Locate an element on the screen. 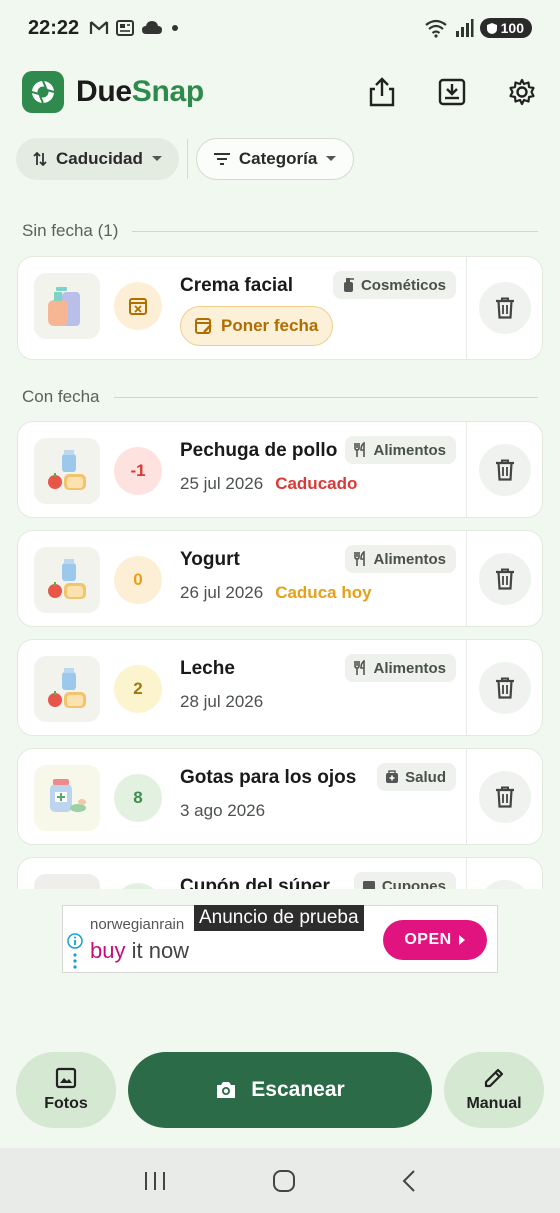 The height and width of the screenshot is (1213, 560). ad-headline-highlight: buy is located at coordinates (108, 950).